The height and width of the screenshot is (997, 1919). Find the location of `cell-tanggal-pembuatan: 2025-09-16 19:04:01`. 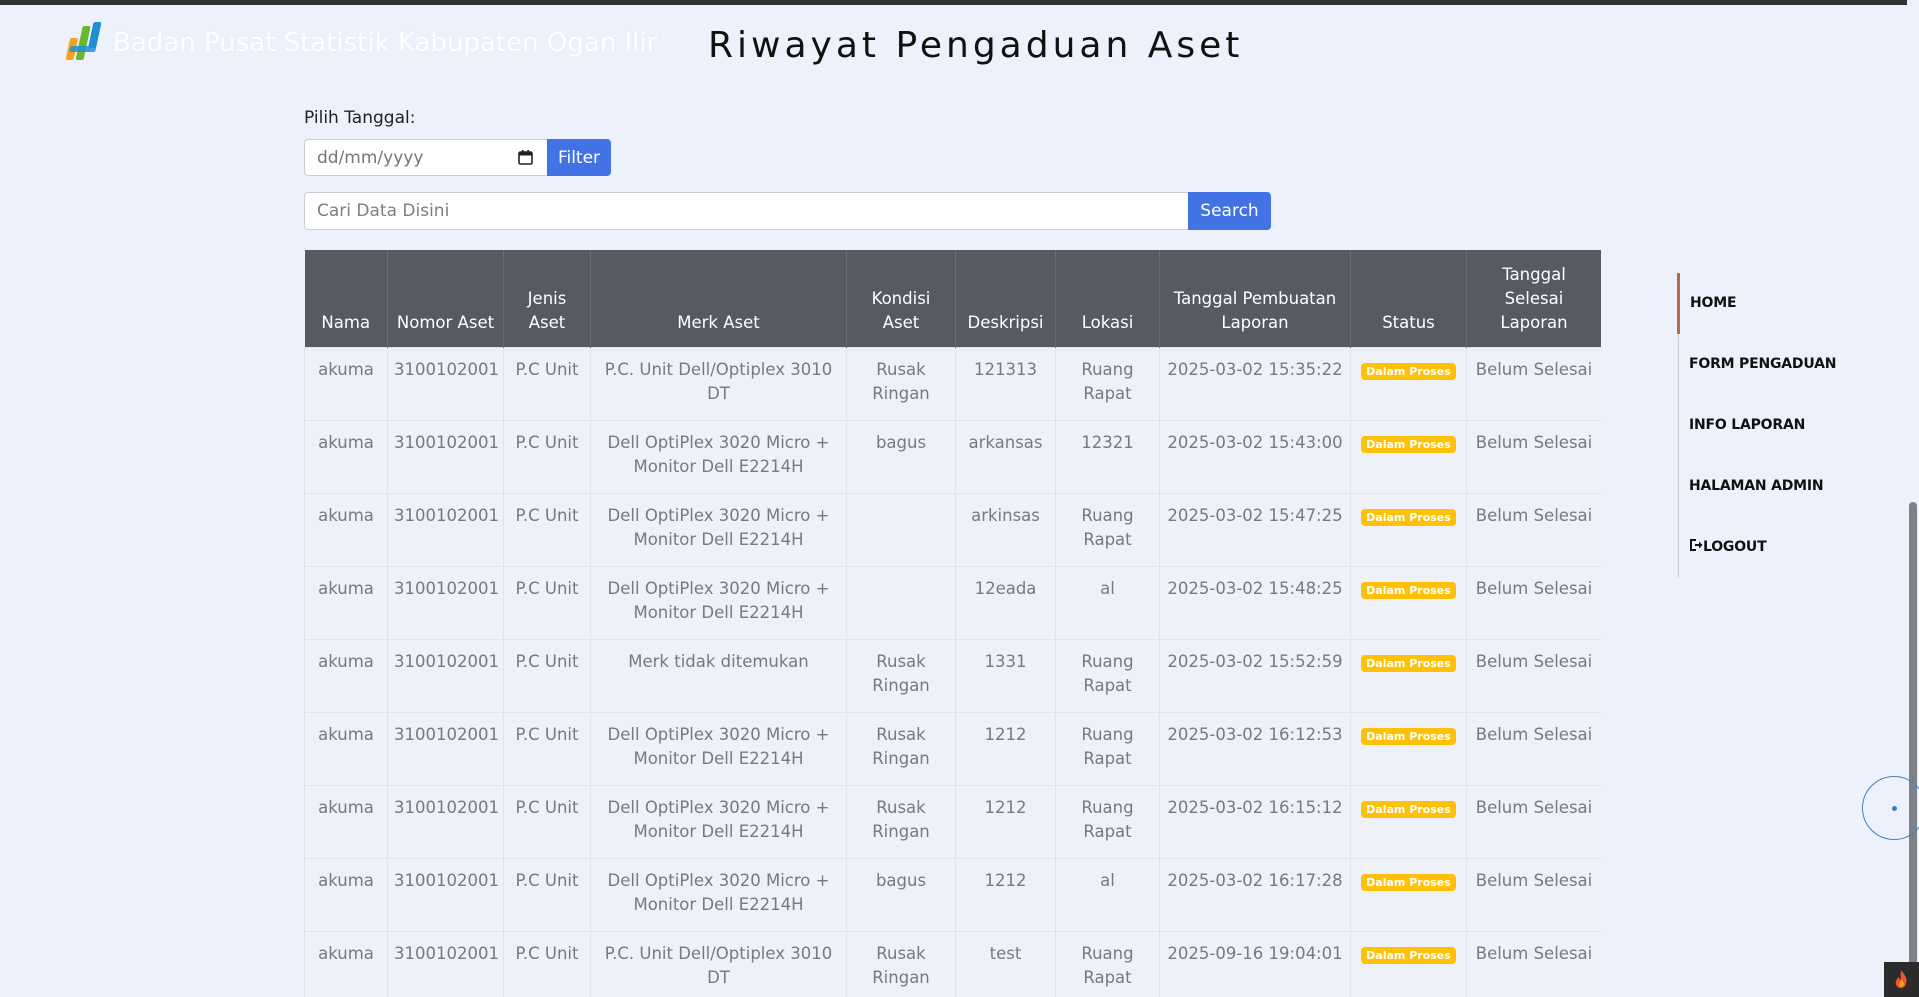

cell-tanggal-pembuatan: 2025-09-16 19:04:01 is located at coordinates (1255, 963).